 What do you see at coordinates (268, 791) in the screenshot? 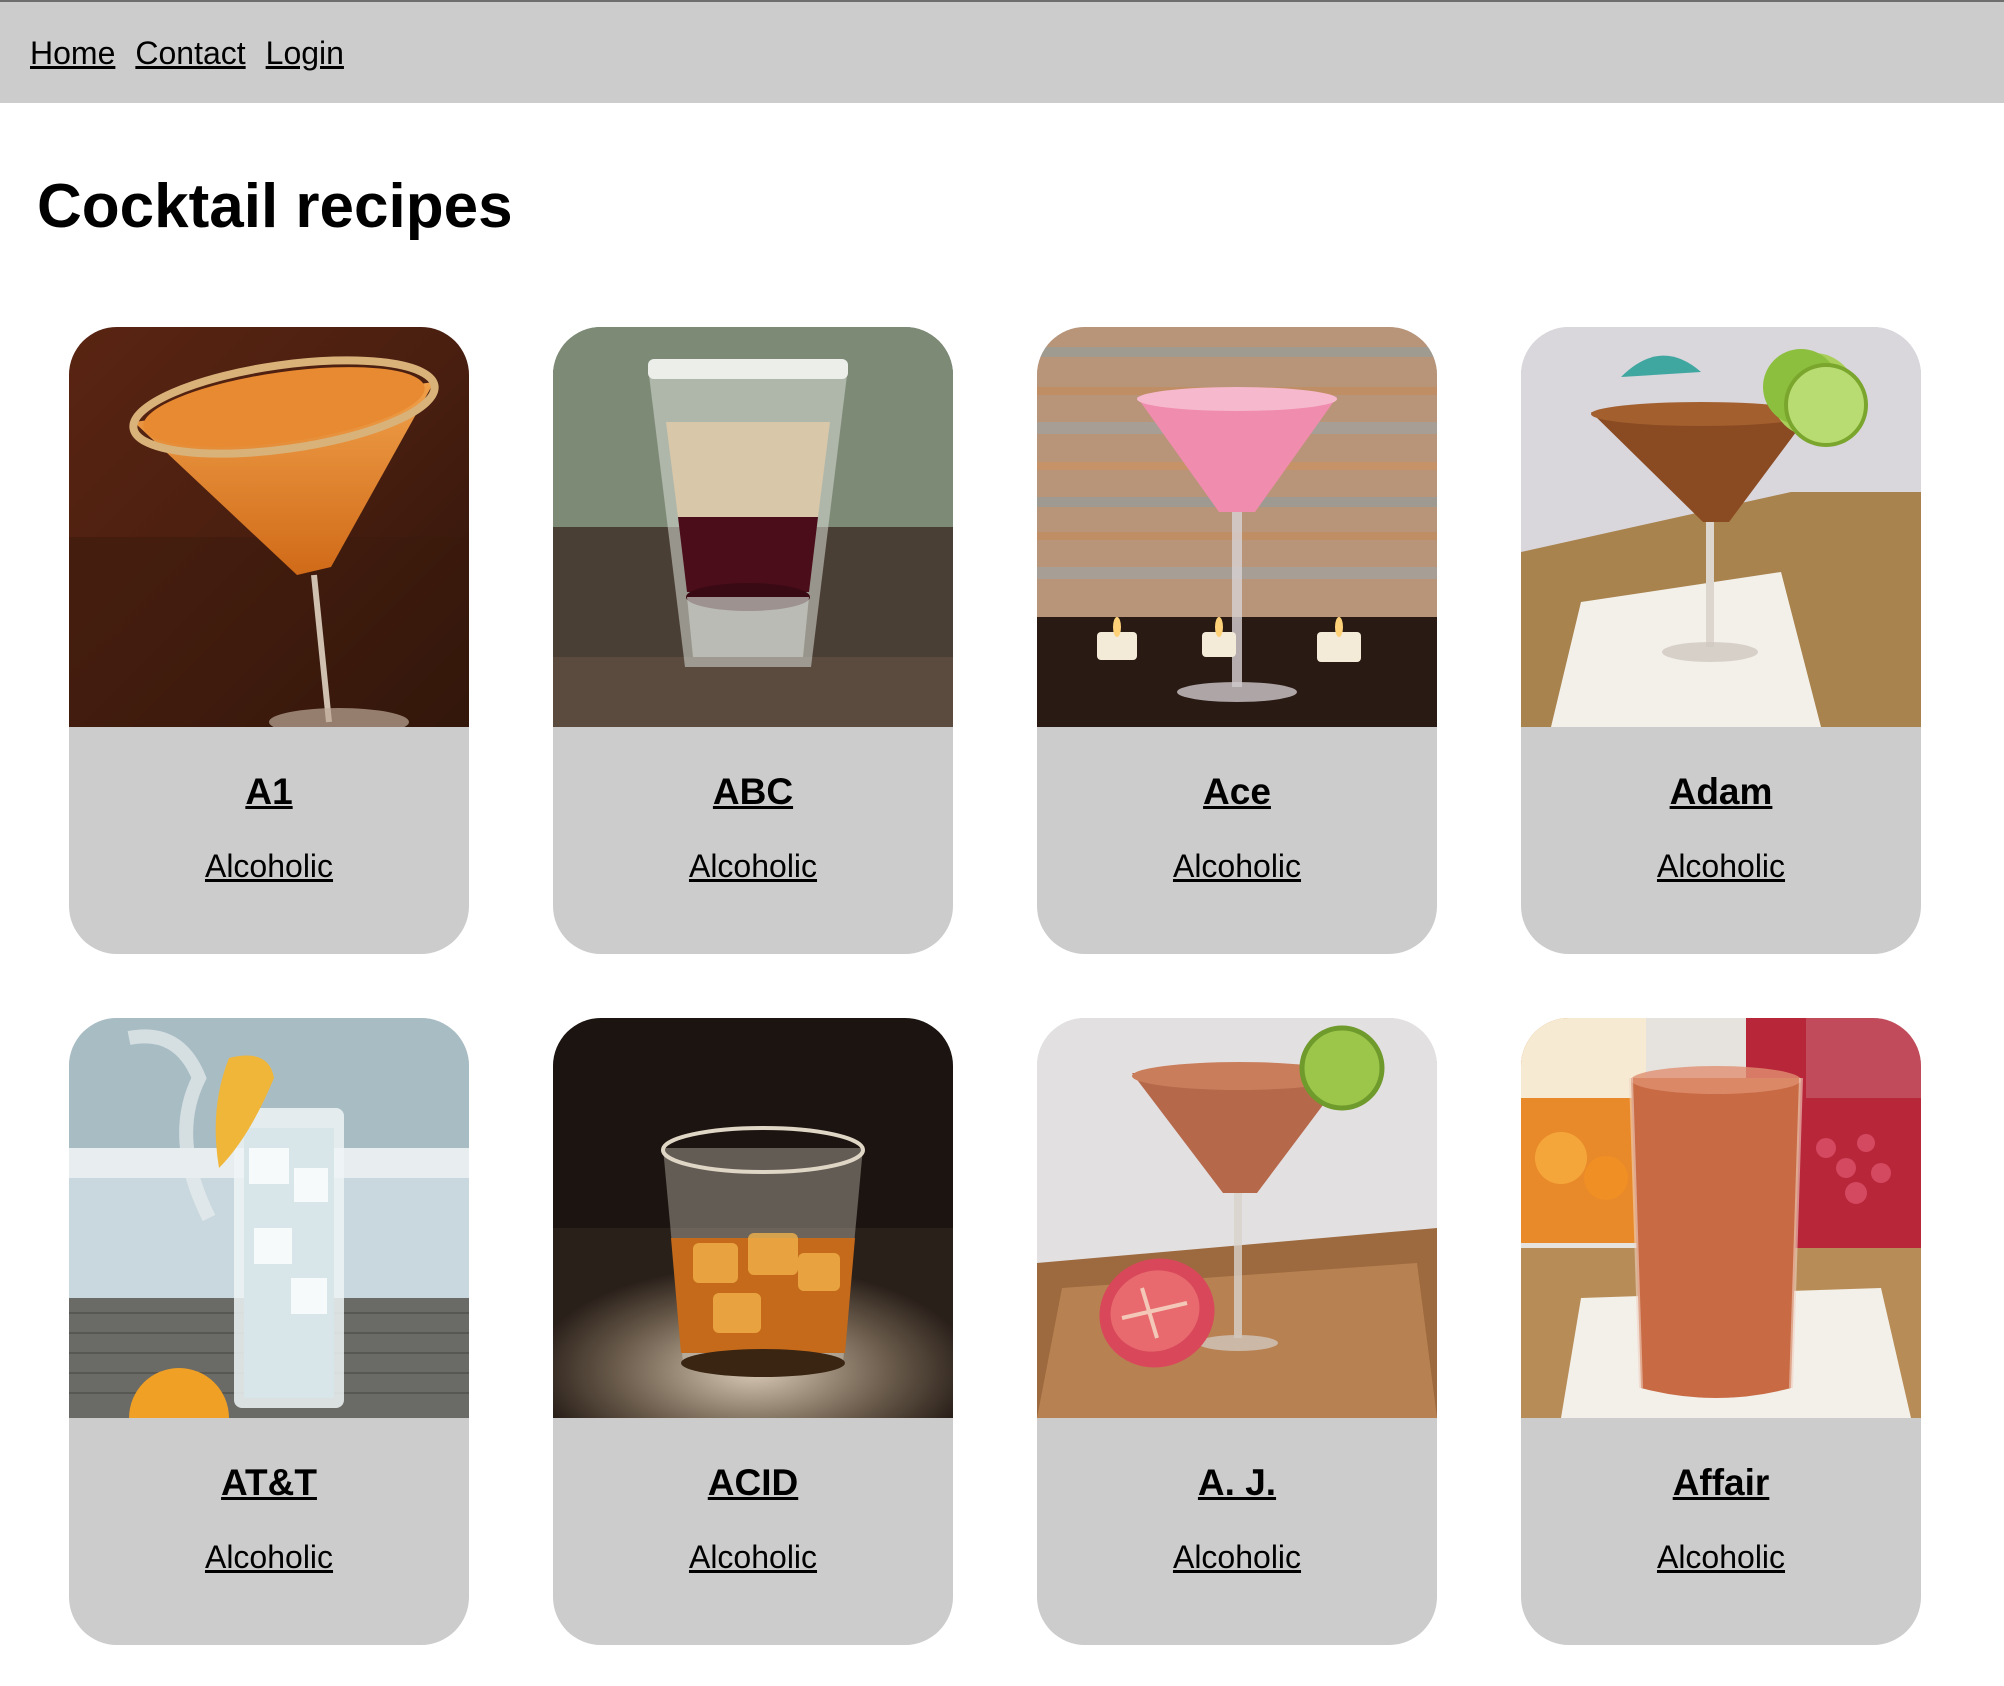
I see `cocktail-name-link: A1` at bounding box center [268, 791].